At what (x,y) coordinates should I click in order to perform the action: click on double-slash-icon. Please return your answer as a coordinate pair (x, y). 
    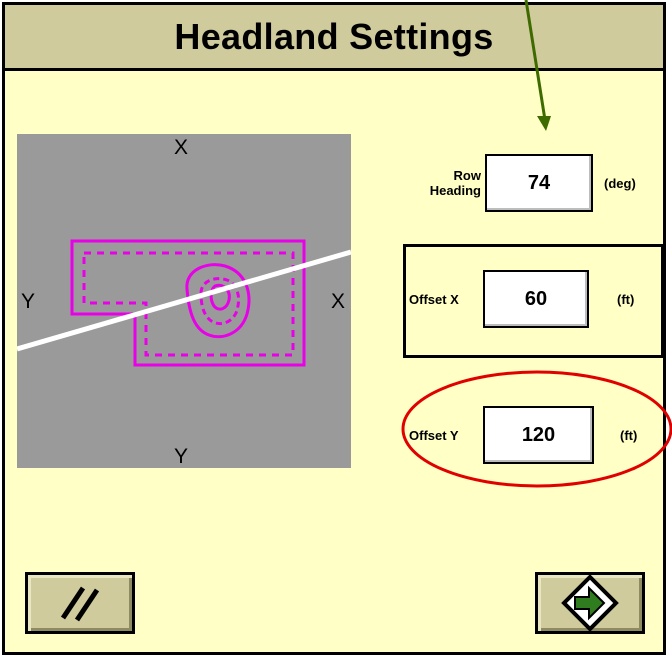
    Looking at the image, I should click on (80, 604).